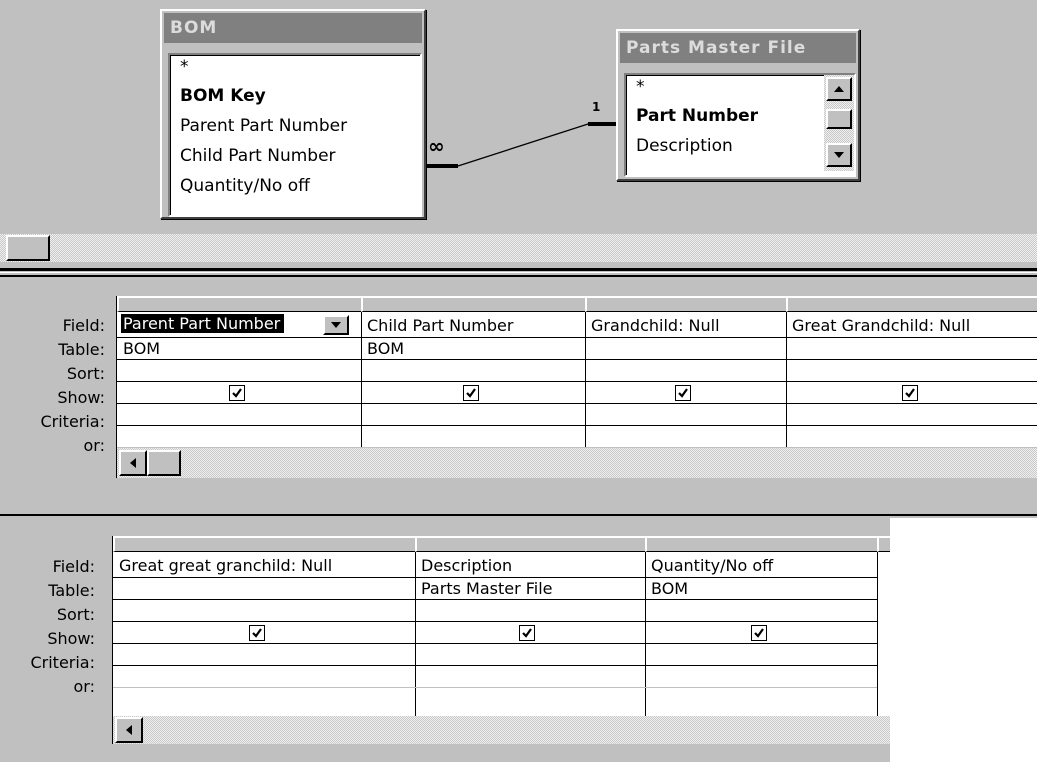 This screenshot has height=762, width=1037. Describe the element at coordinates (239, 325) in the screenshot. I see `field-cell: Parent Part Number` at that location.